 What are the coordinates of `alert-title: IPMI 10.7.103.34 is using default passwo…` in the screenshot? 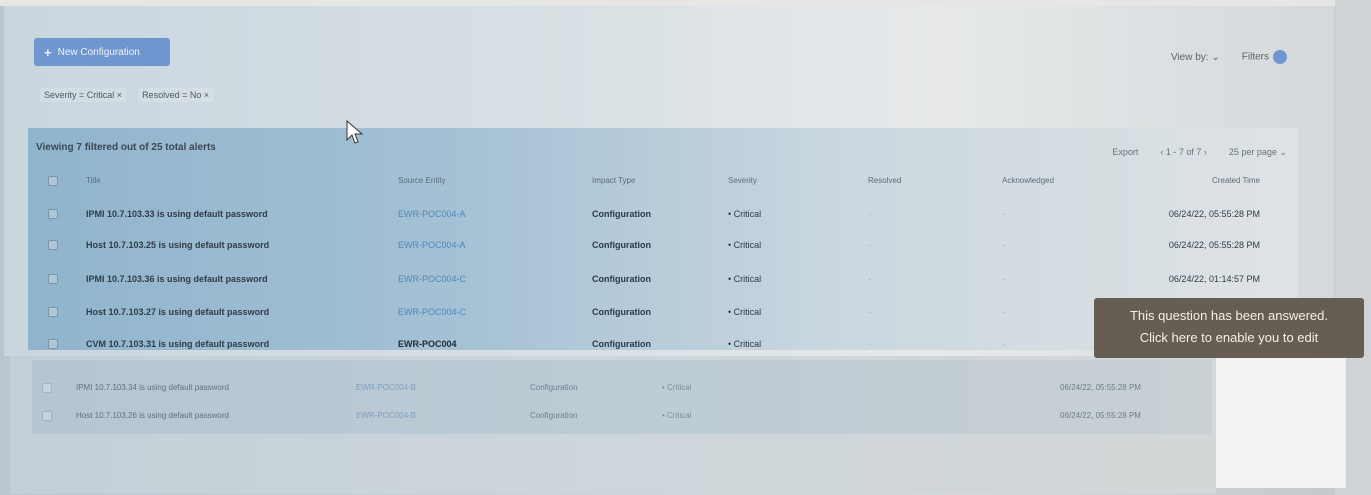 It's located at (152, 387).